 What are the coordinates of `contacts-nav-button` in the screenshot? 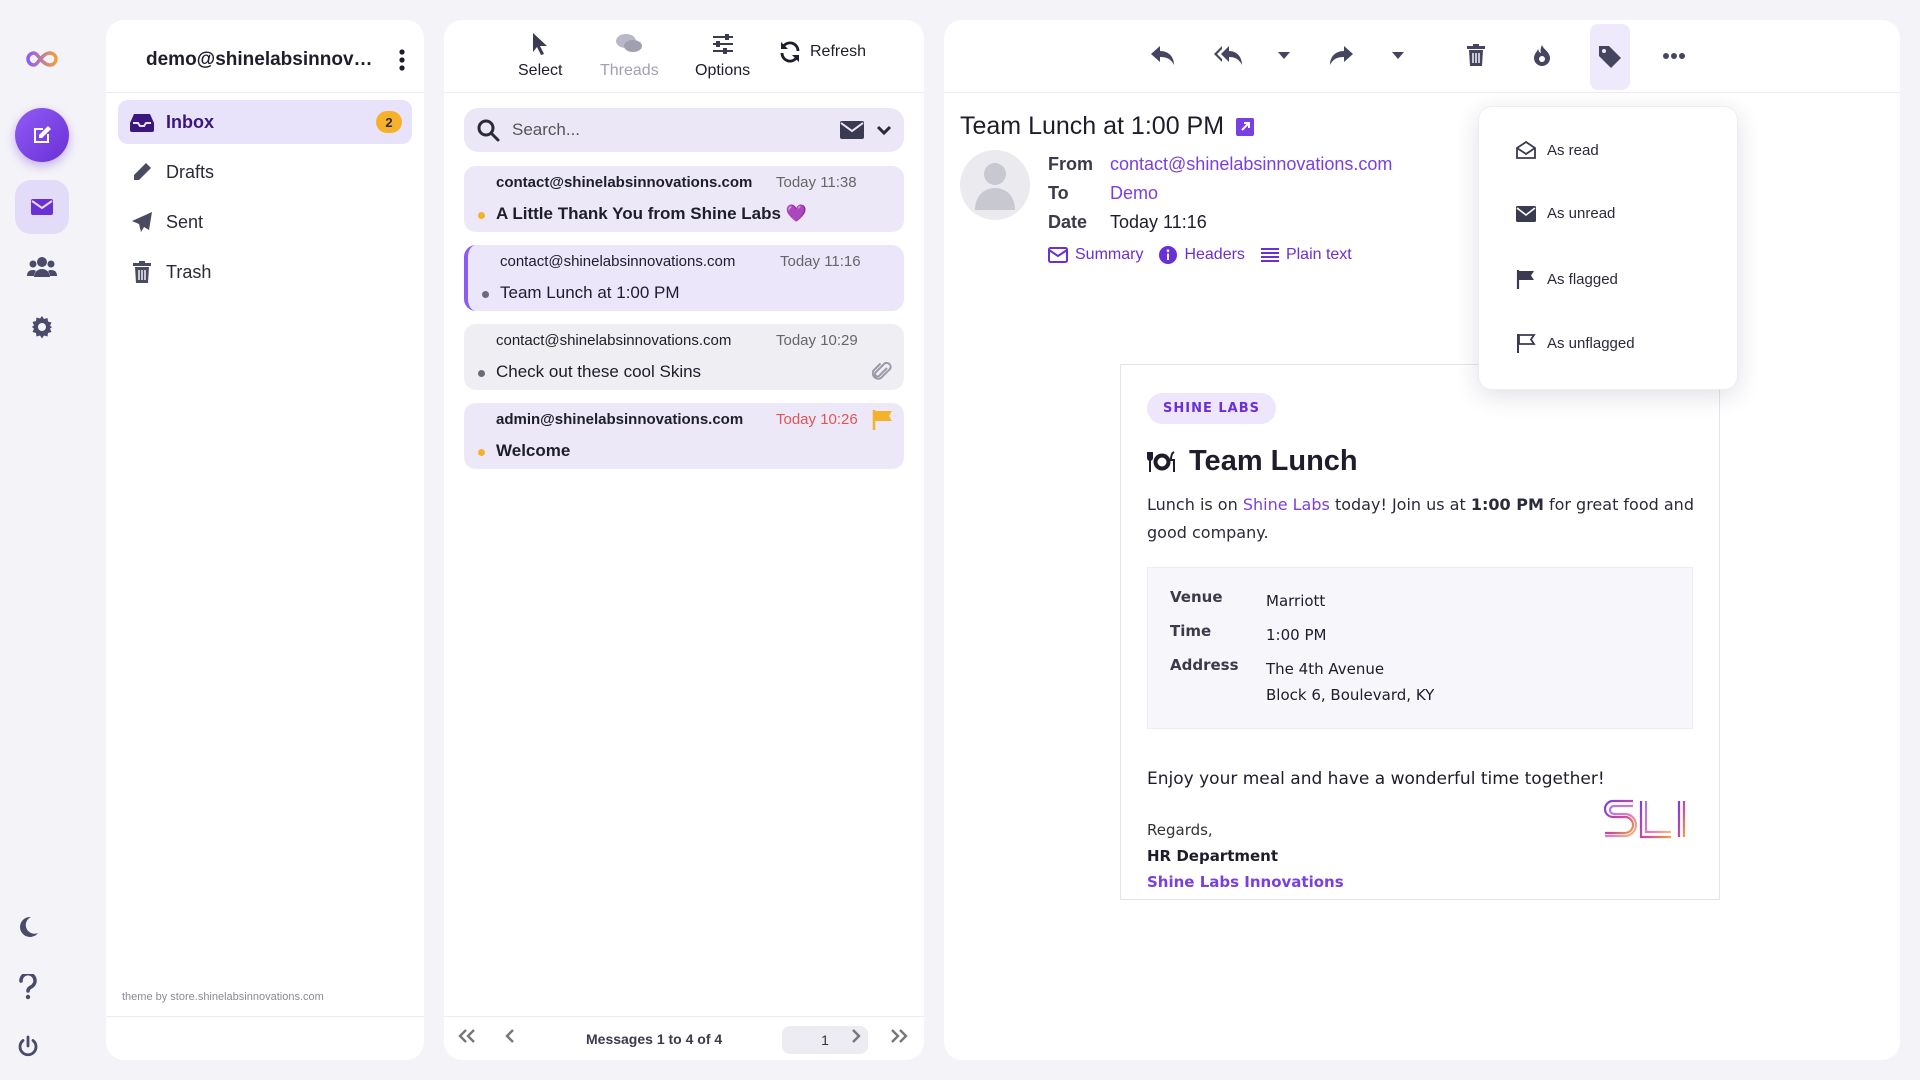 It's located at (42, 267).